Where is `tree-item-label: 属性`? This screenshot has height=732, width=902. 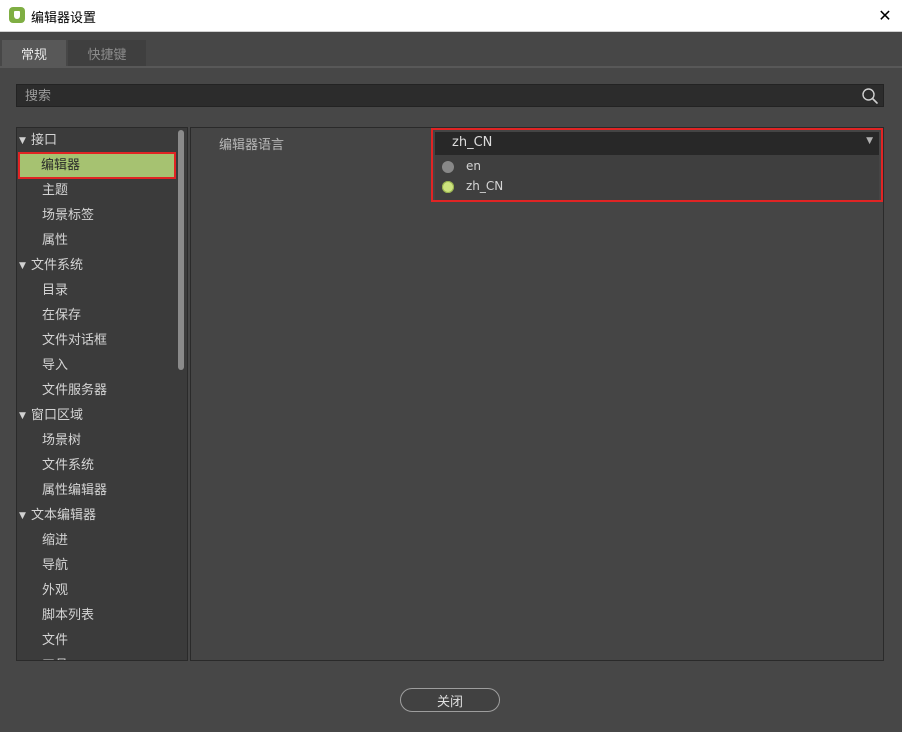
tree-item-label: 属性 is located at coordinates (55, 240).